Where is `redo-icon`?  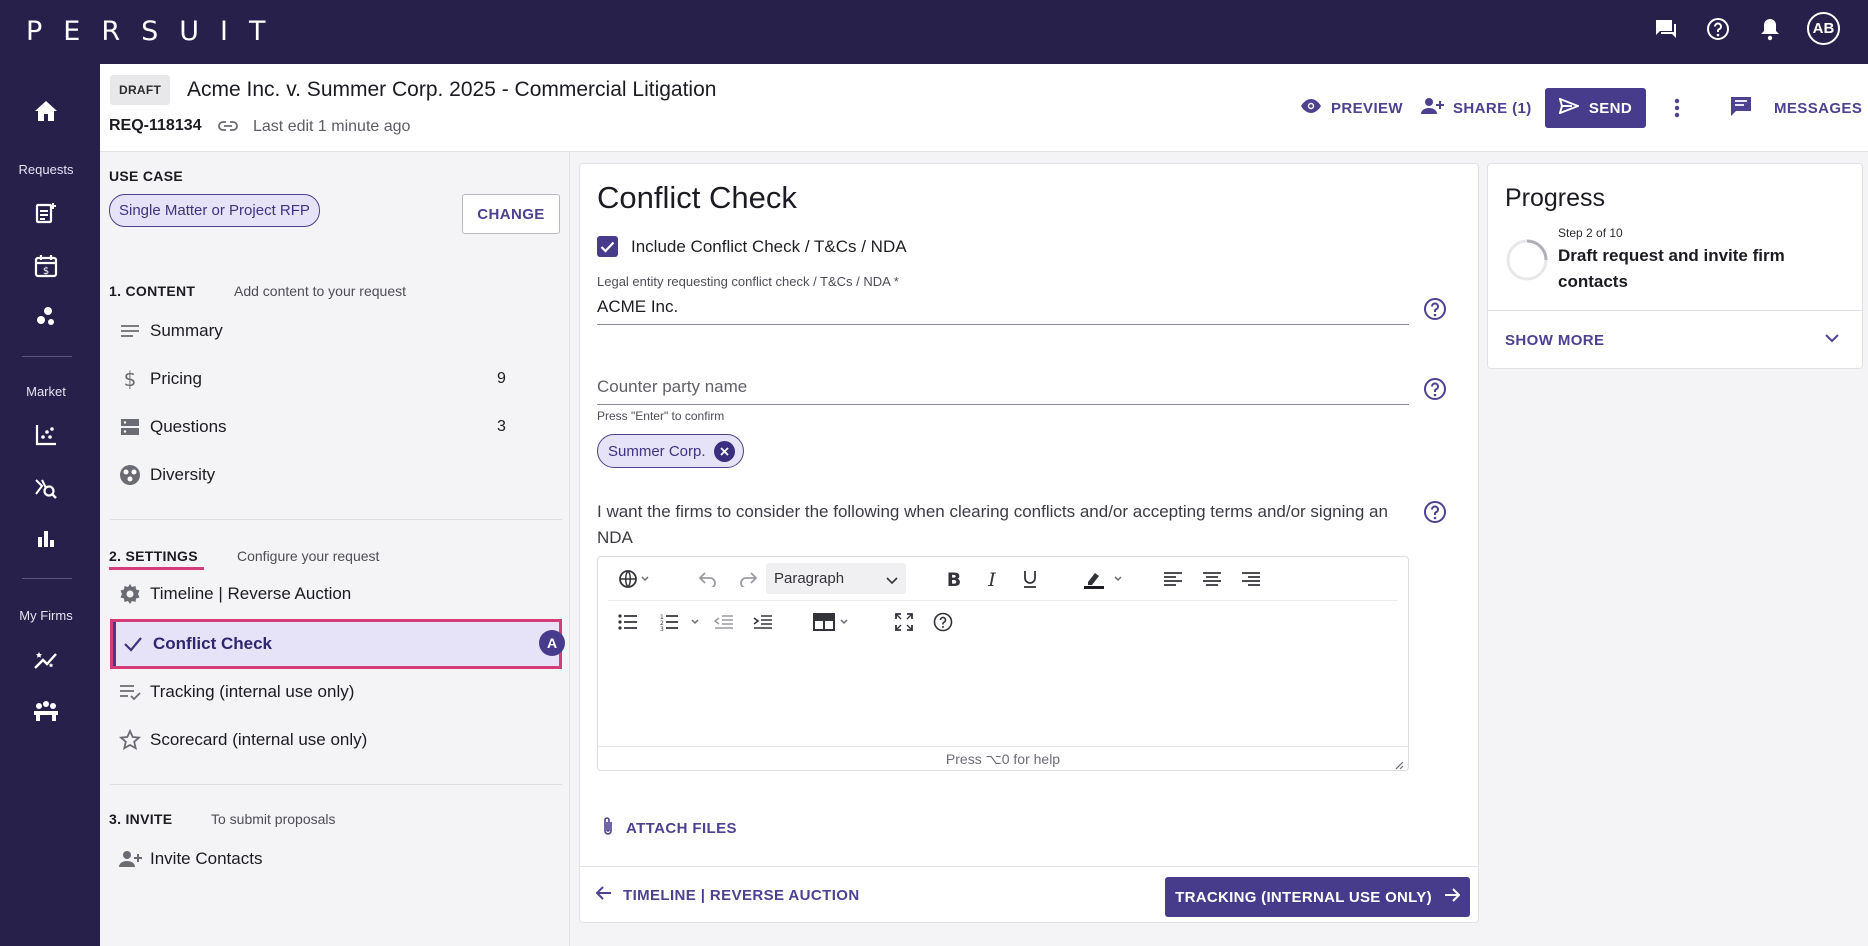 redo-icon is located at coordinates (748, 579).